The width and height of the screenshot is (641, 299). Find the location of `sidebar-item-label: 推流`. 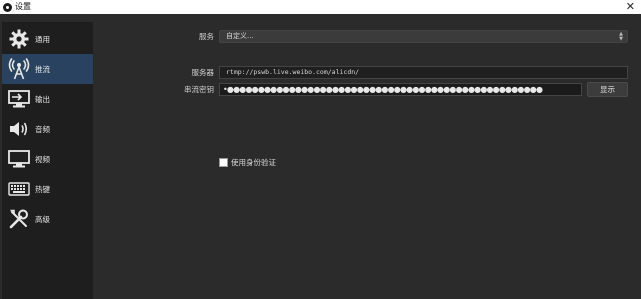

sidebar-item-label: 推流 is located at coordinates (42, 69).